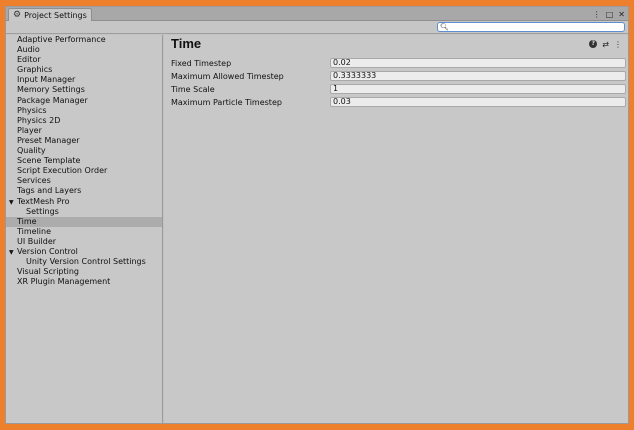 The width and height of the screenshot is (634, 430). Describe the element at coordinates (84, 90) in the screenshot. I see `sidebar-item-memory-settings: Memory Settings` at that location.